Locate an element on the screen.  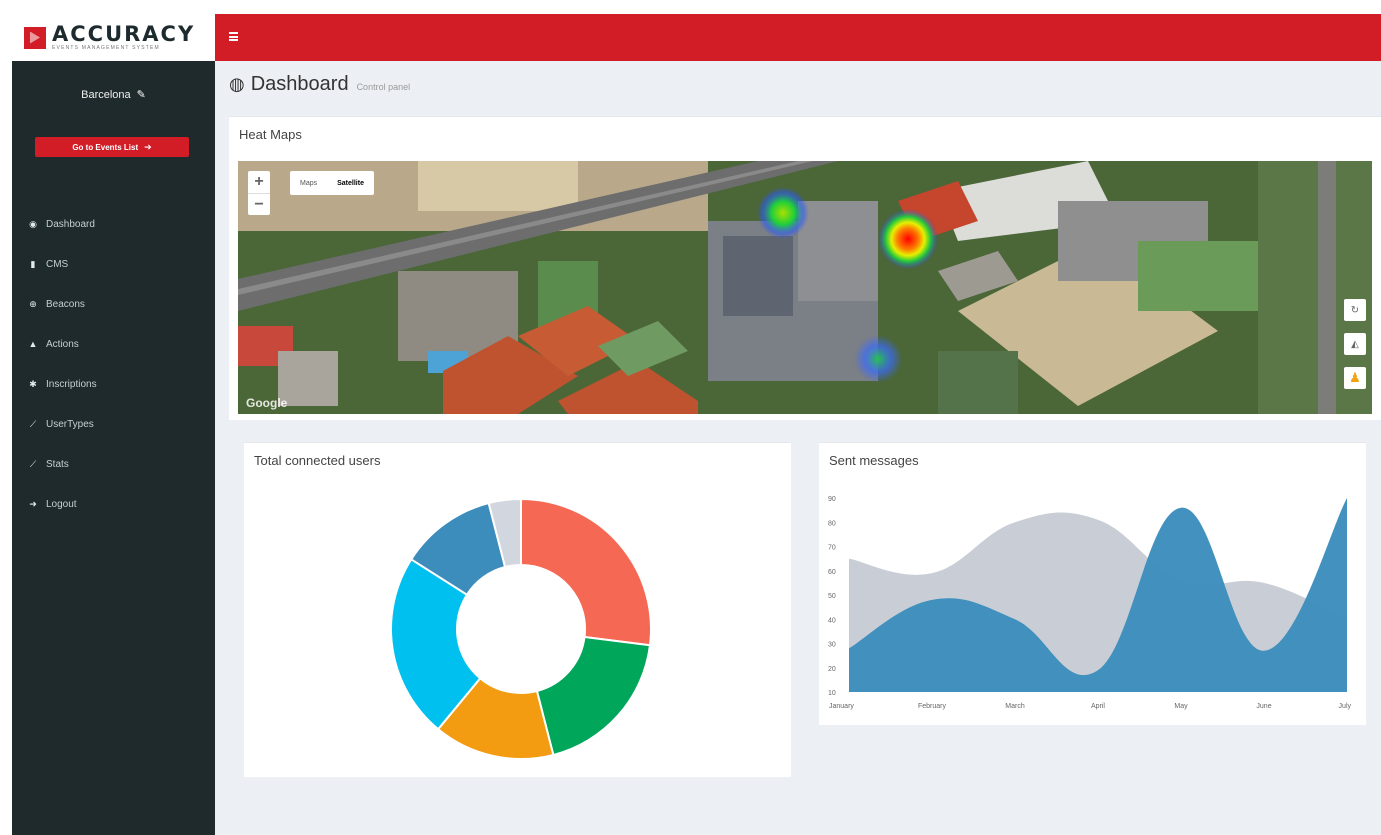
y-tick-label: 40 is located at coordinates (832, 620).